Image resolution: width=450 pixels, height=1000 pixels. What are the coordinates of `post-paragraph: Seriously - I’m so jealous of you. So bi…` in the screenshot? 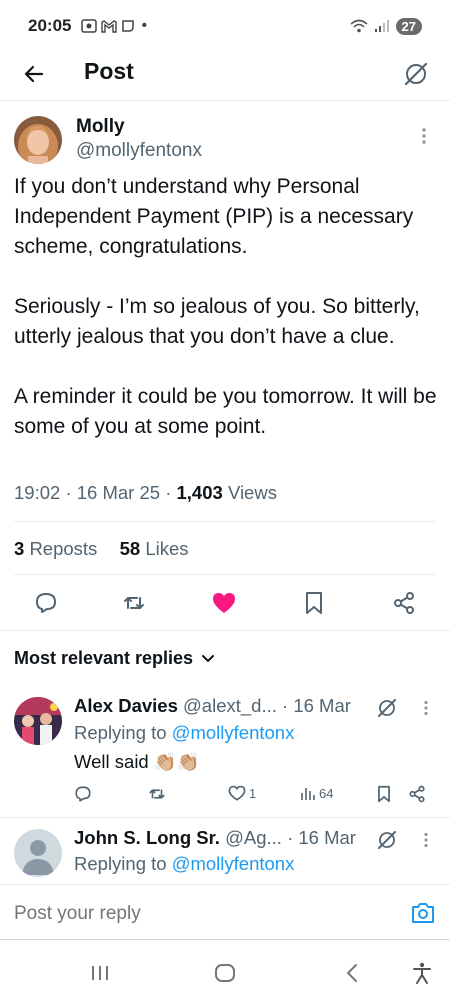 It's located at (217, 321).